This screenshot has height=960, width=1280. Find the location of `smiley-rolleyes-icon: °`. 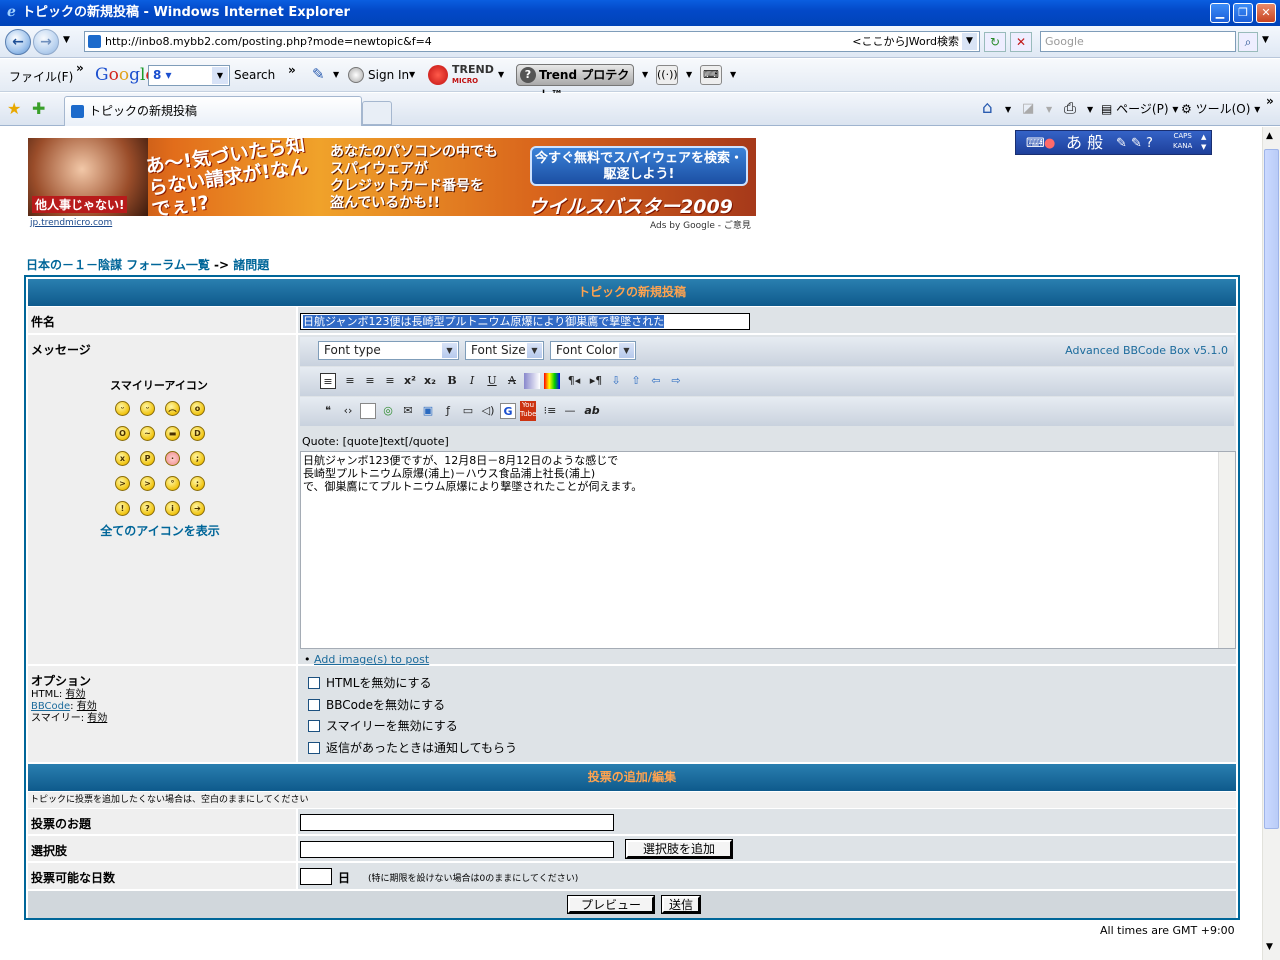

smiley-rolleyes-icon: ° is located at coordinates (172, 483).